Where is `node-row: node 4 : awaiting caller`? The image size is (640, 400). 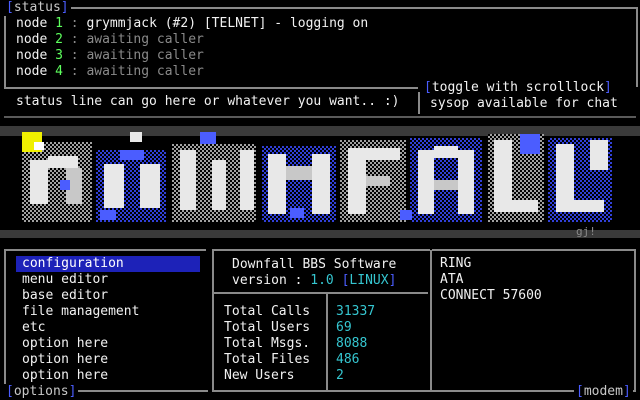
node-row: node 4 : awaiting caller is located at coordinates (110, 71).